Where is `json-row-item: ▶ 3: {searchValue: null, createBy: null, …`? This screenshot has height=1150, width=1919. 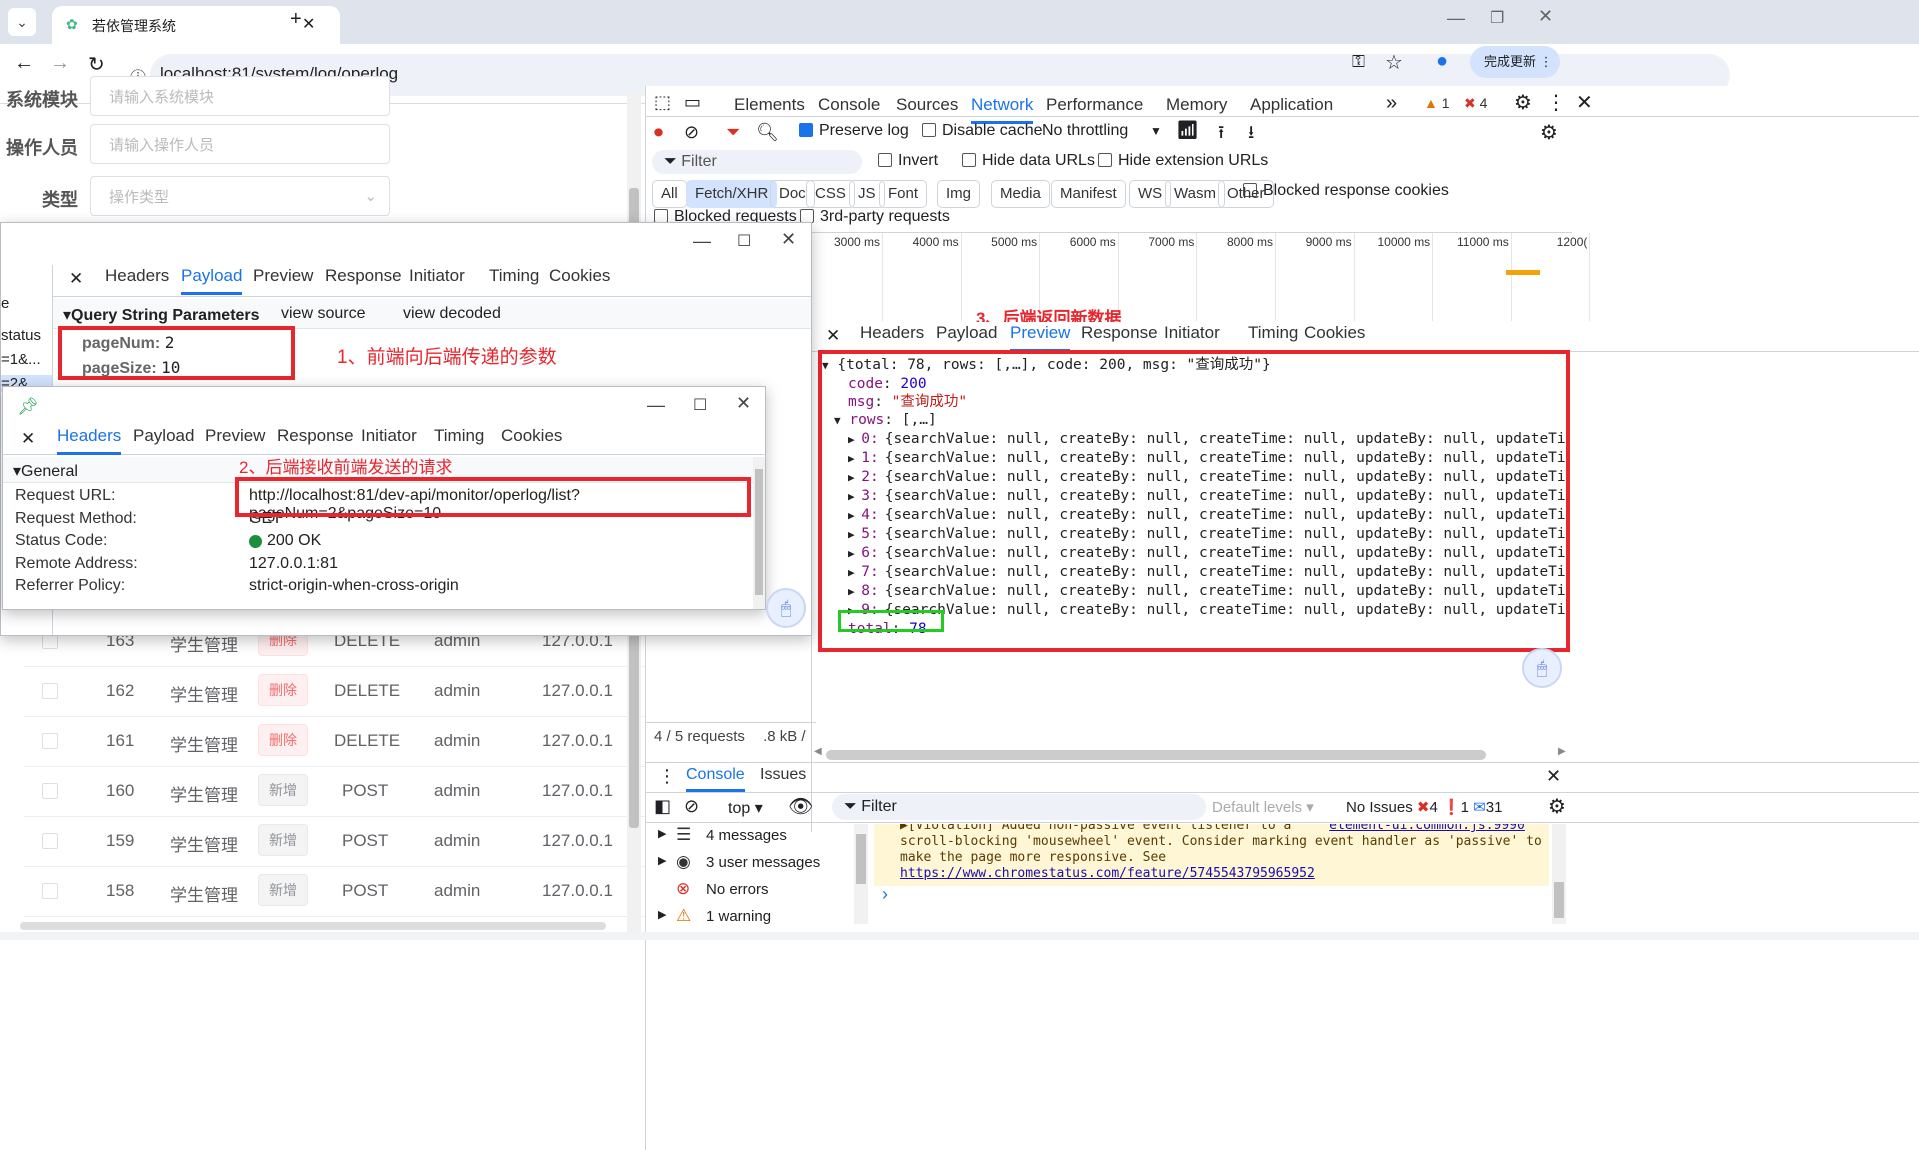 json-row-item: ▶ 3: {searchValue: null, createBy: null, … is located at coordinates (1194, 496).